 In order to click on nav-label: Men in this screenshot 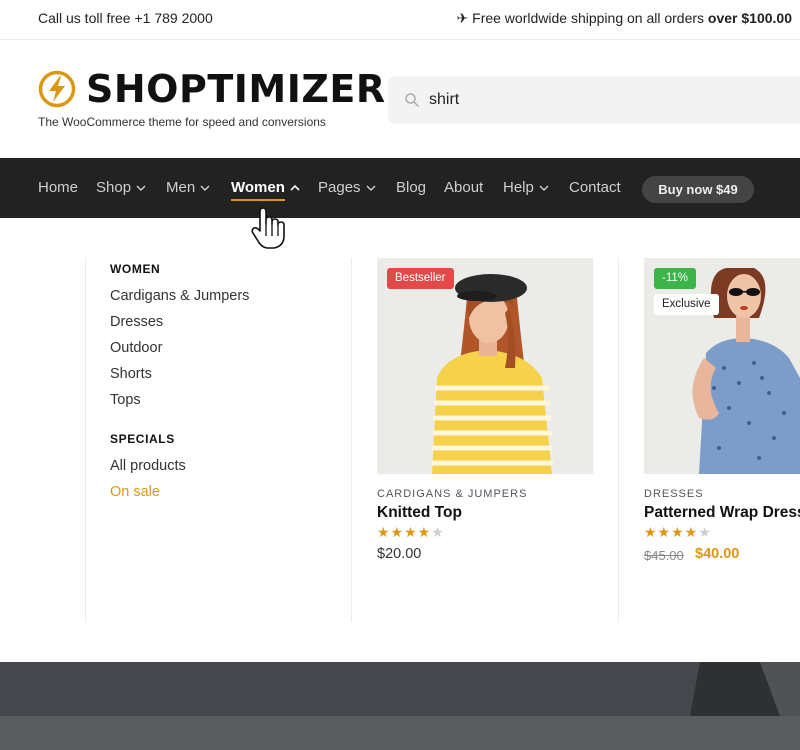, I will do `click(181, 187)`.